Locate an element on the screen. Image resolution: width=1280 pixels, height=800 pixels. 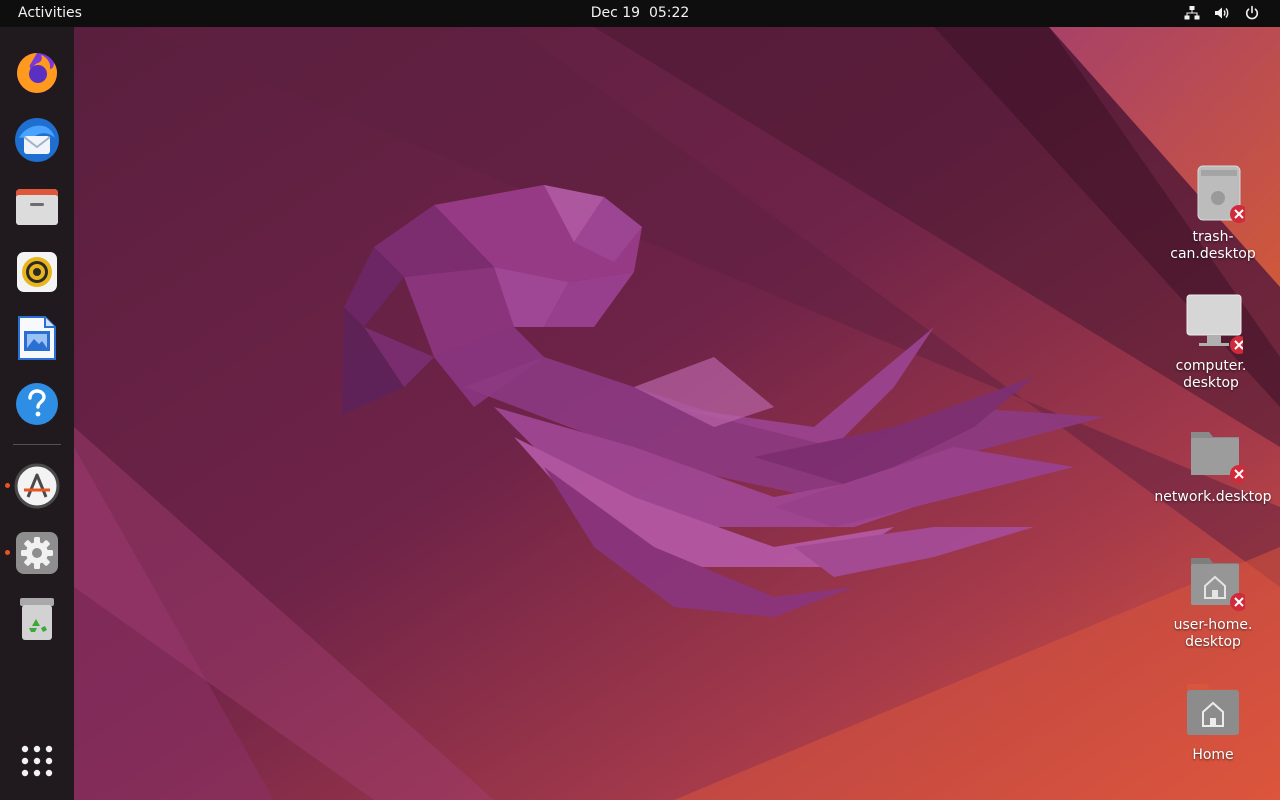
dock is located at coordinates (37, 413).